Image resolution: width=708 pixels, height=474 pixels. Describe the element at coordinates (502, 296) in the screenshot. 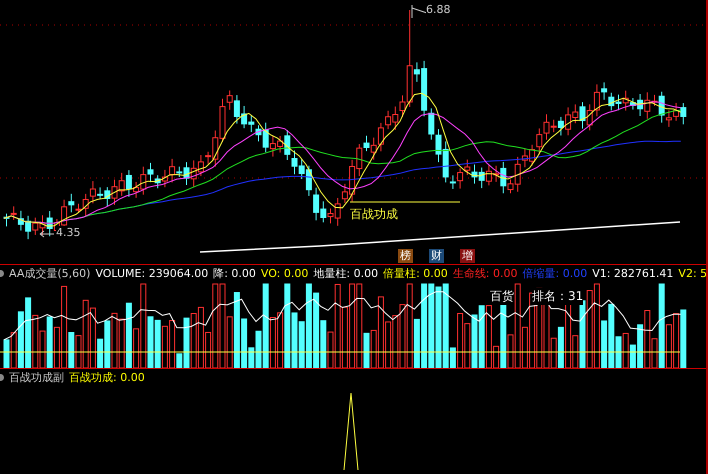

I see `sector-label: 百货` at that location.